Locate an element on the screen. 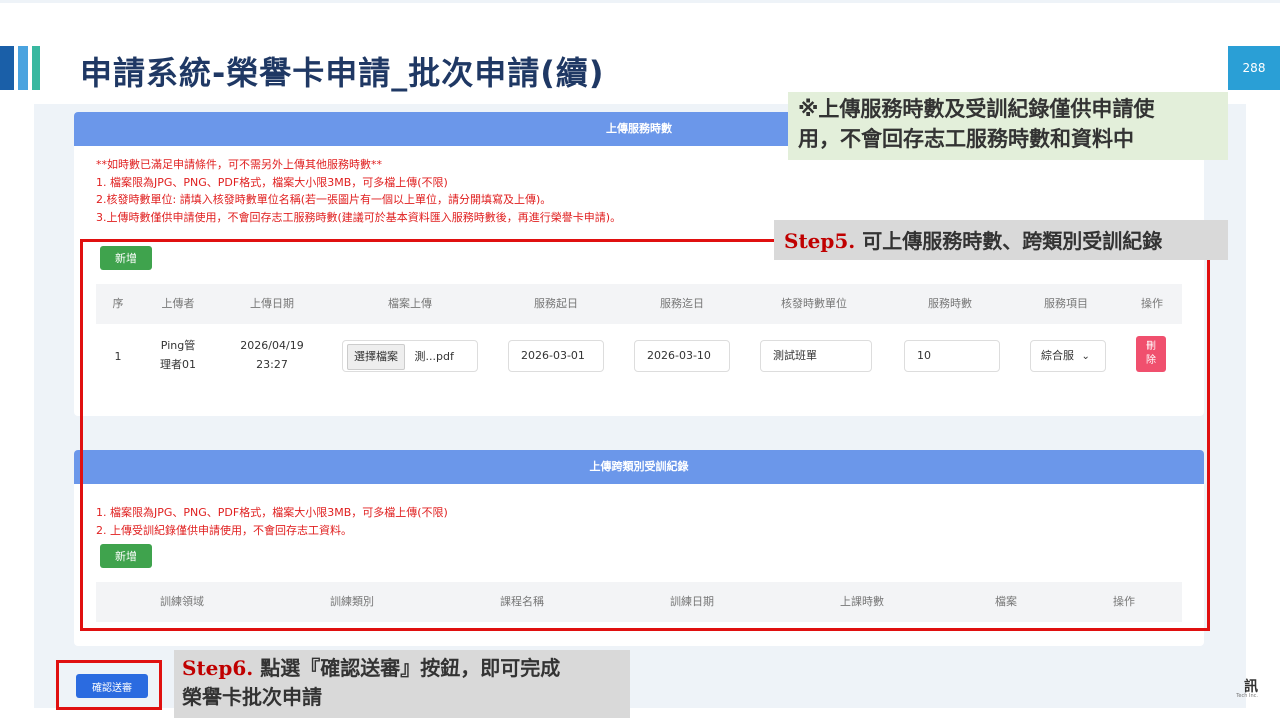 The height and width of the screenshot is (720, 1280). step6-text: 榮譽卡批次申請 is located at coordinates (252, 697).